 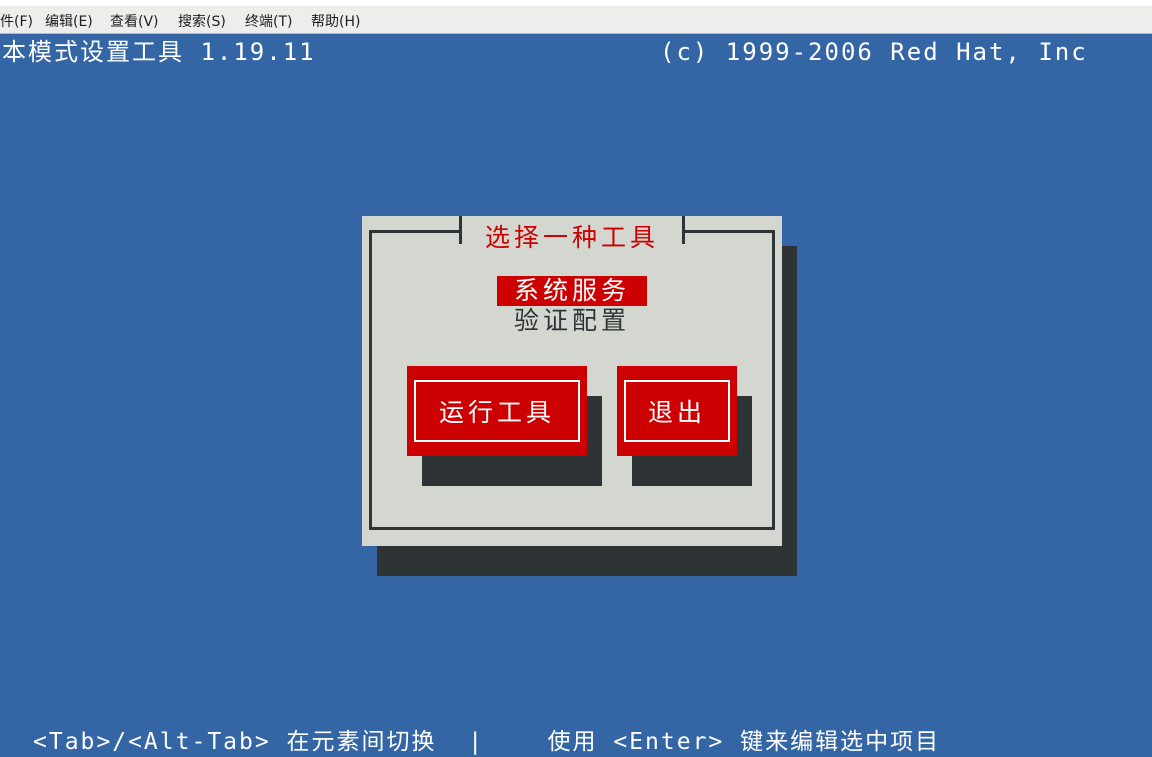 I want to click on run-tool-button: 运行工具, so click(x=497, y=411).